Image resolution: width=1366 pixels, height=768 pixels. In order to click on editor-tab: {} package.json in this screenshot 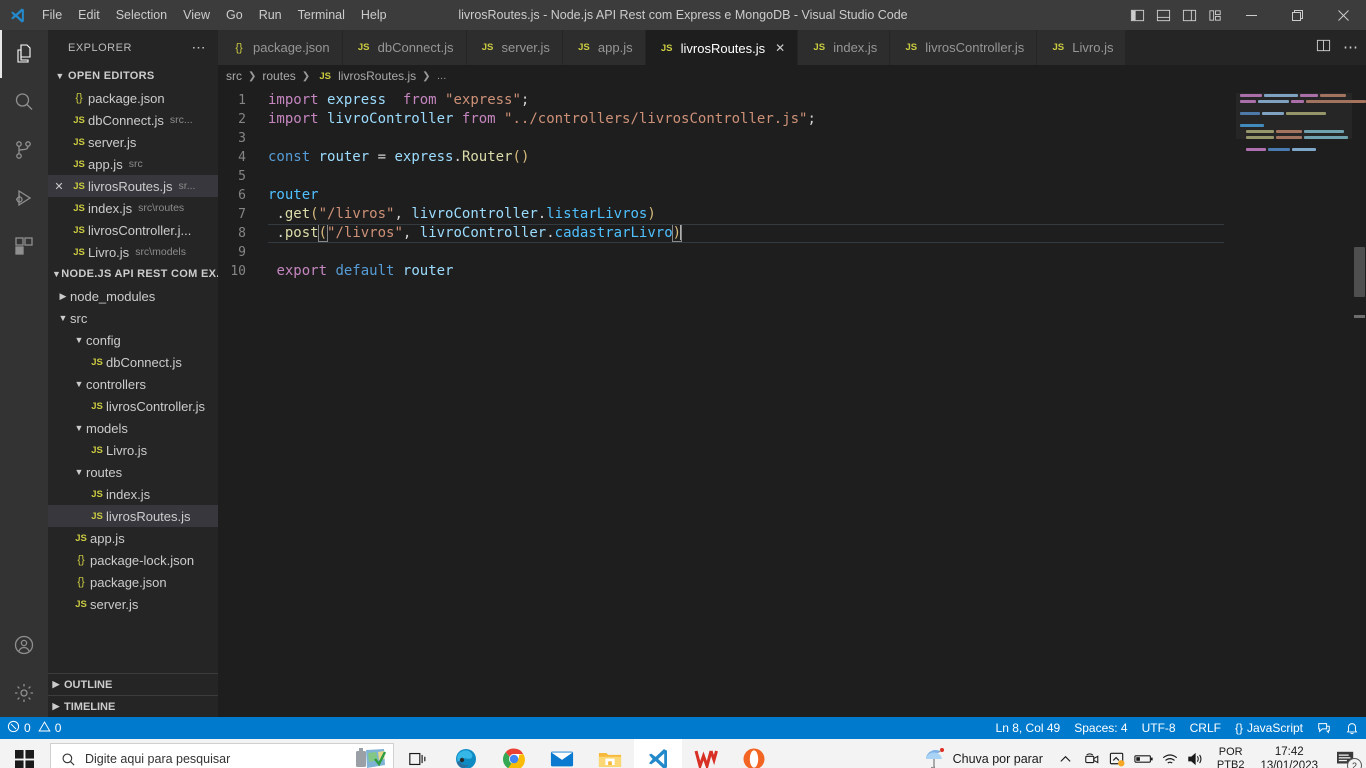, I will do `click(280, 47)`.